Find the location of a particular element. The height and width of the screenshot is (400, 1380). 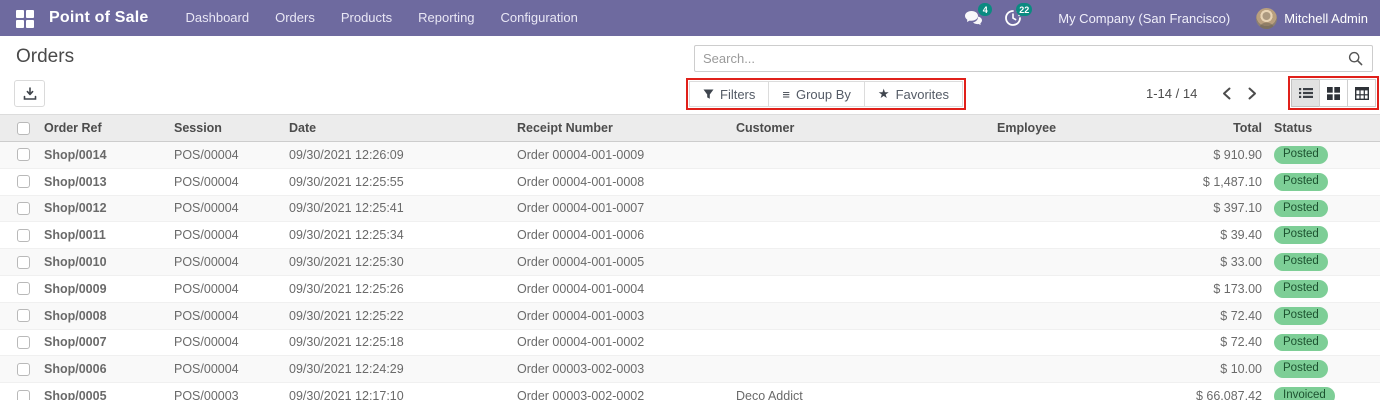

nav-reporting: Reporting is located at coordinates (446, 18).